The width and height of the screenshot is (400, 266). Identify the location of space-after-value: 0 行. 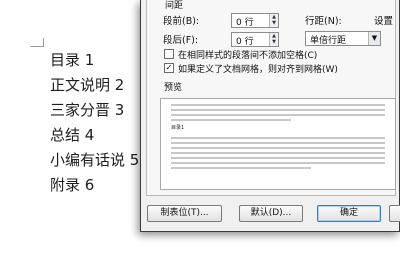
(245, 42).